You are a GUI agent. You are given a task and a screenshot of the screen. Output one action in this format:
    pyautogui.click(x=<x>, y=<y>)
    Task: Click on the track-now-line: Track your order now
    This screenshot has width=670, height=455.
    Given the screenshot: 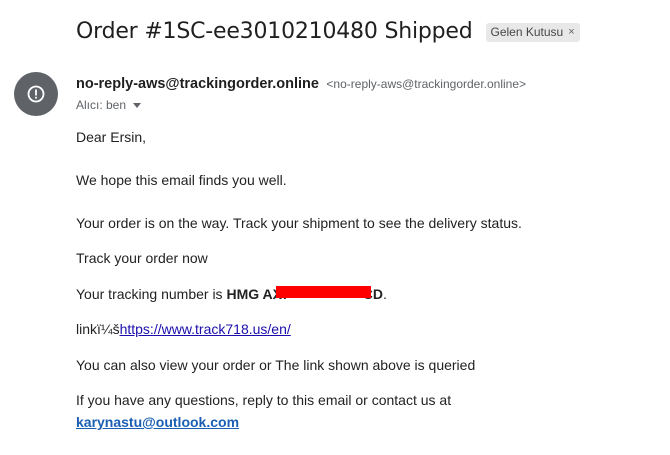 What is the action you would take?
    pyautogui.click(x=142, y=258)
    